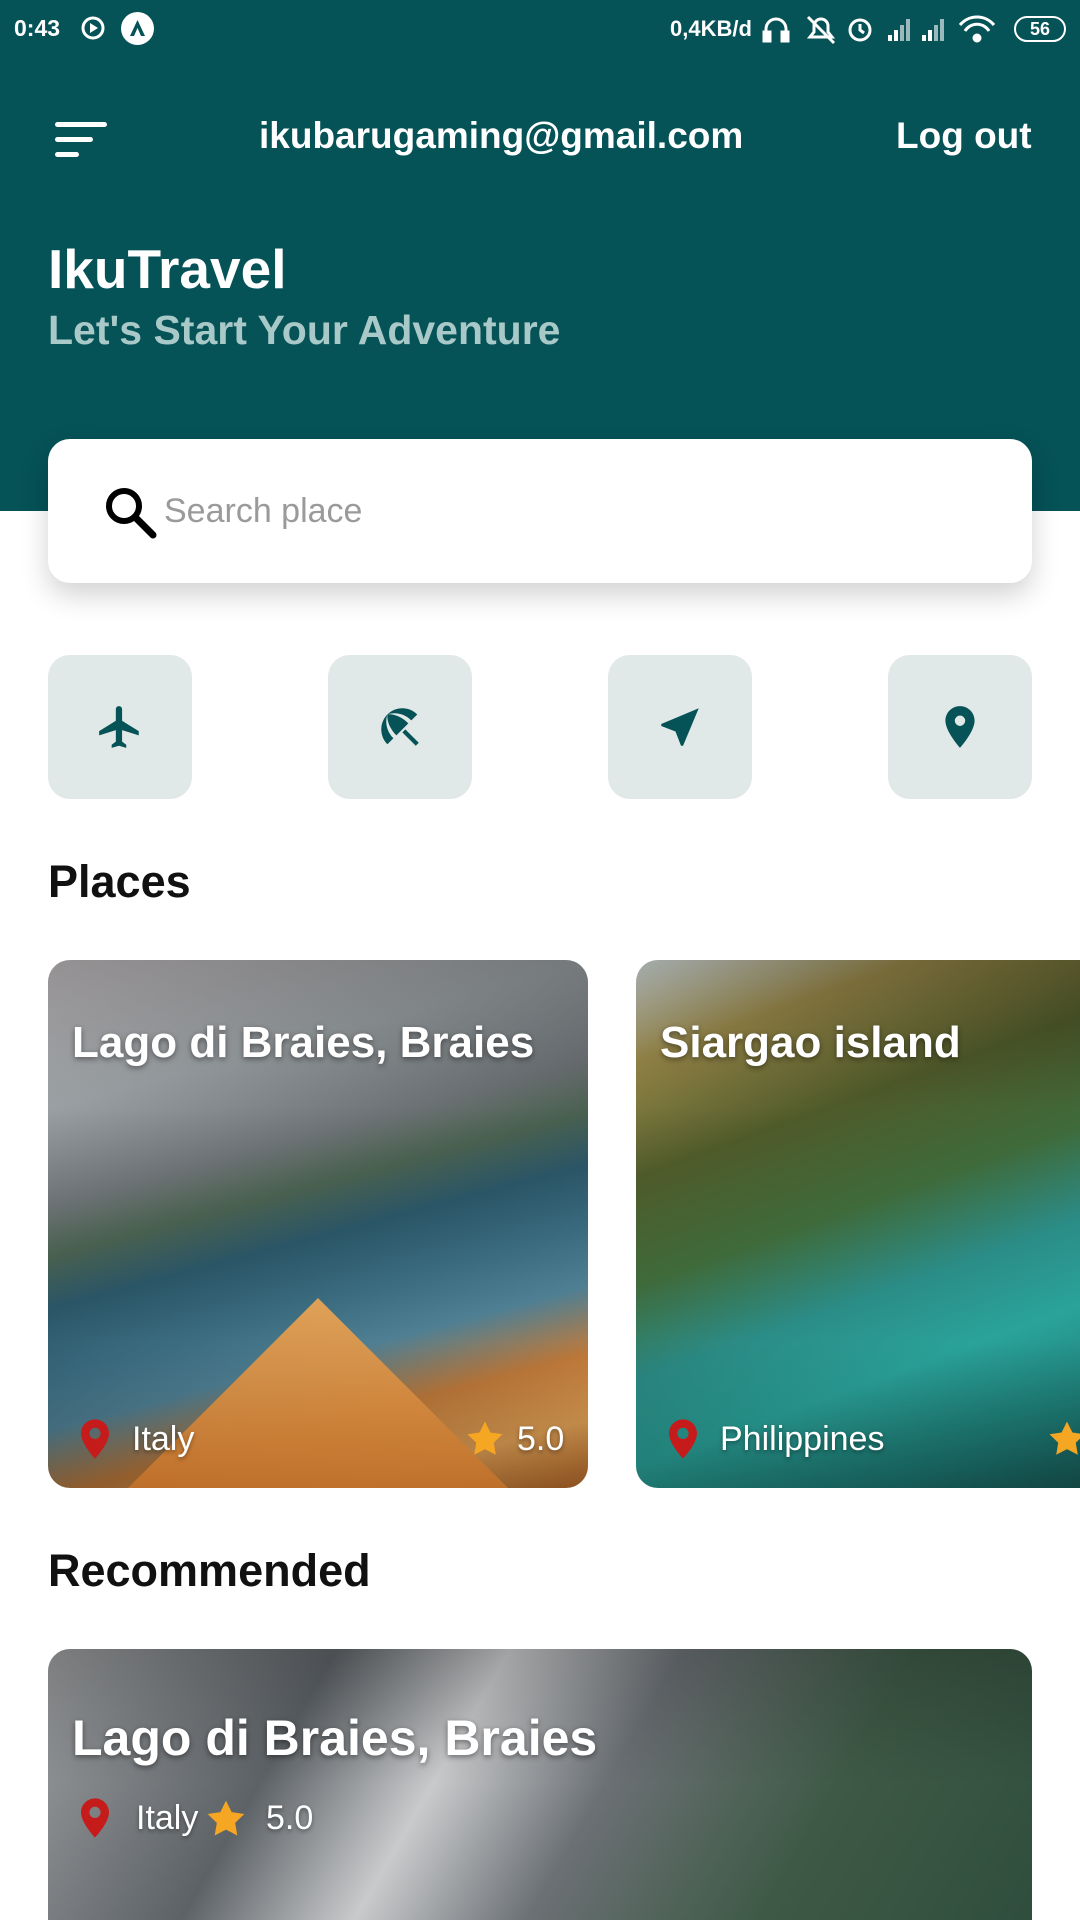 This screenshot has height=1920, width=1080. I want to click on place-card-rating: 5.0, so click(541, 1439).